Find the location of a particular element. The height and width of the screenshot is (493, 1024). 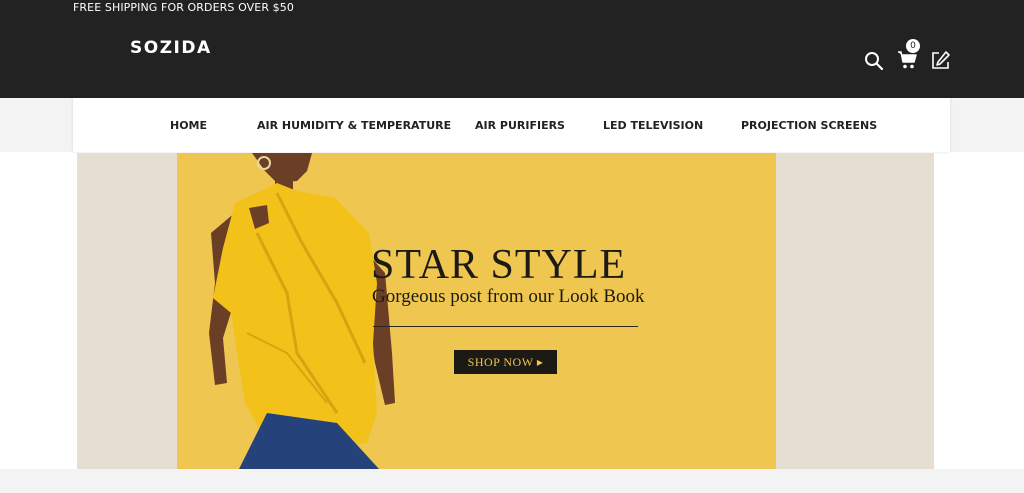

footer-band is located at coordinates (512, 481).